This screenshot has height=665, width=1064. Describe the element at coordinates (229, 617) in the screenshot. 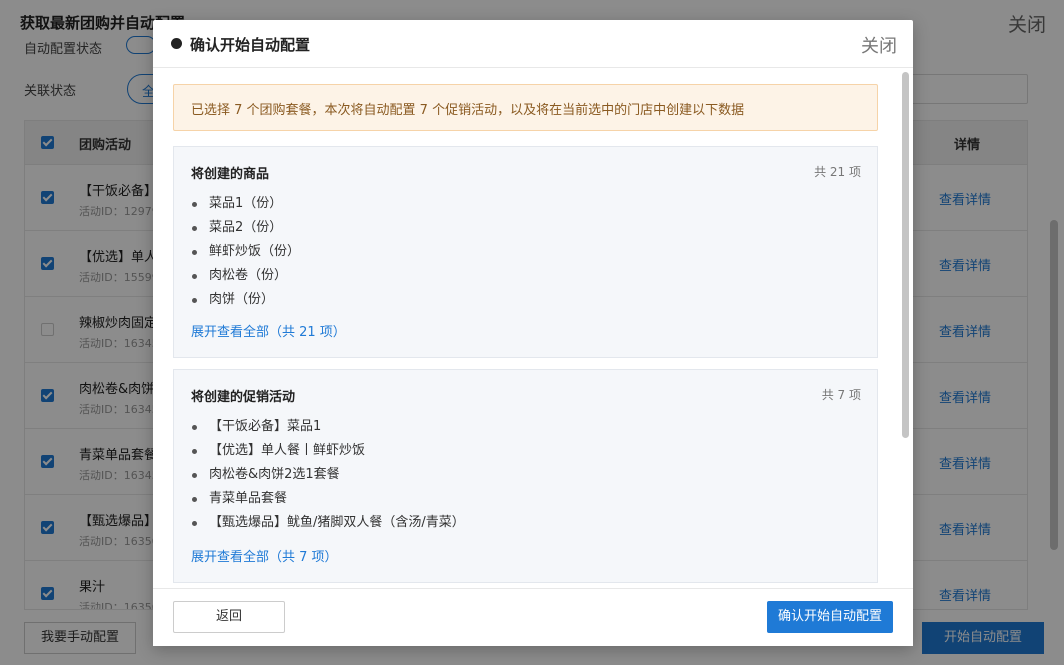

I see `back-button: 返回` at that location.